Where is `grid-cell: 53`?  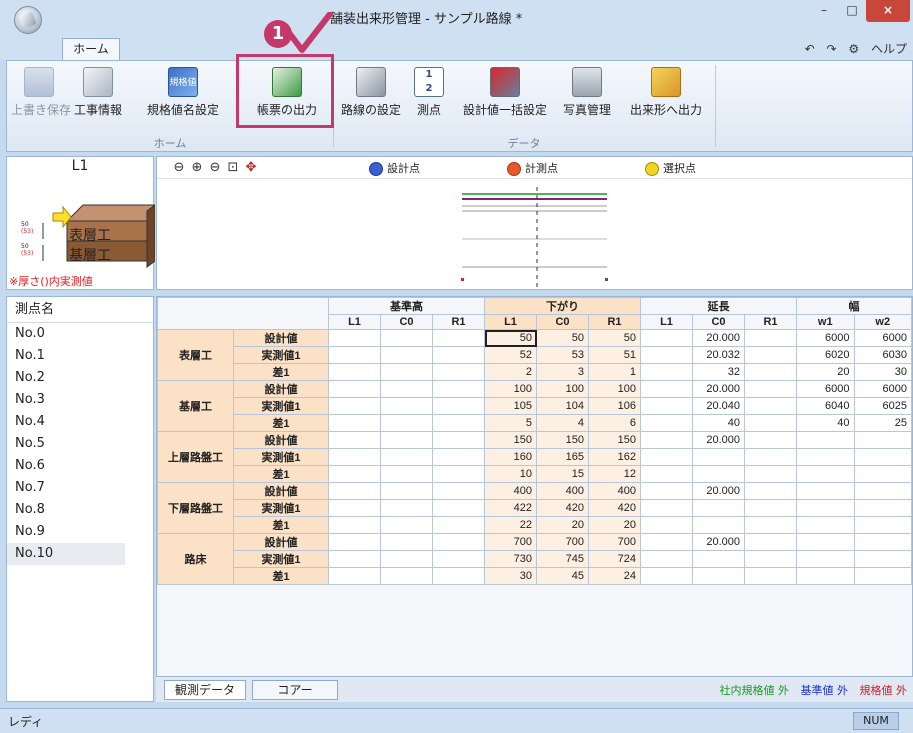 grid-cell: 53 is located at coordinates (562, 355).